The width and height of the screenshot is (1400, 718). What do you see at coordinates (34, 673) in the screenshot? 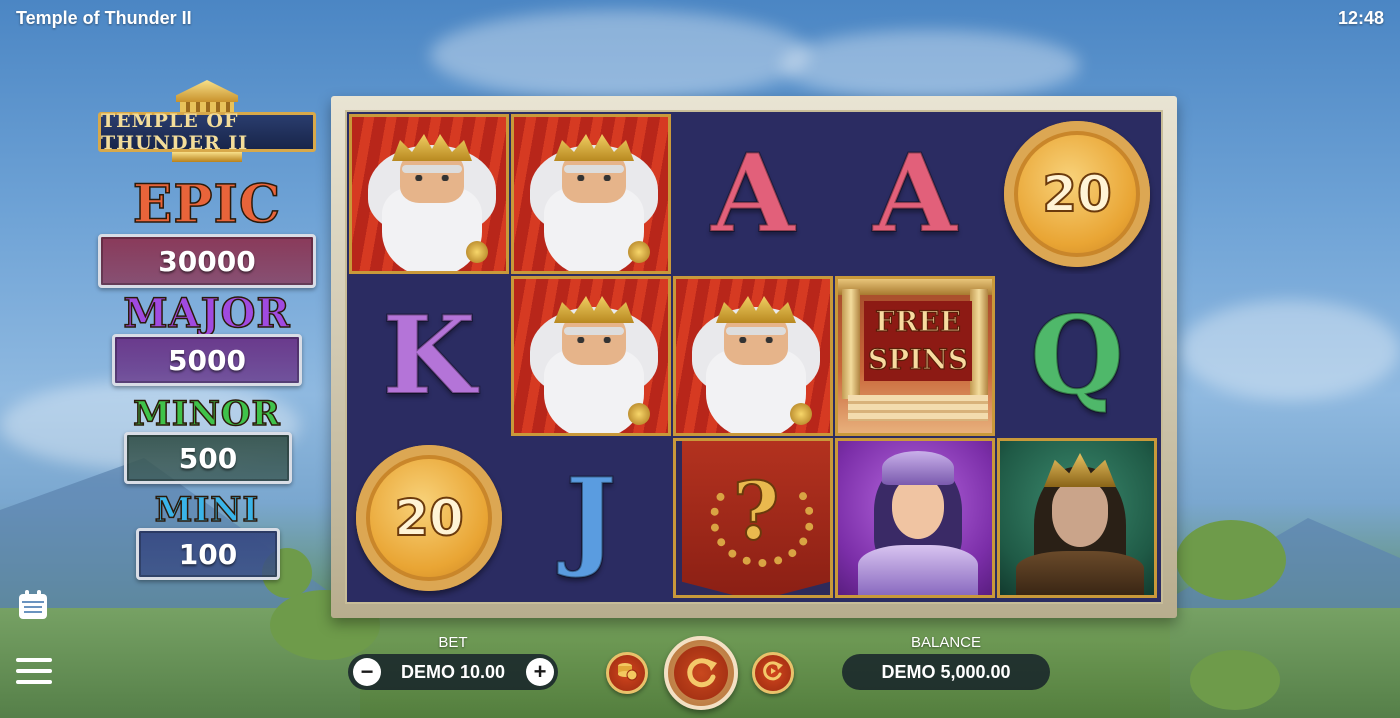
I see `hamburger-menu-icon` at bounding box center [34, 673].